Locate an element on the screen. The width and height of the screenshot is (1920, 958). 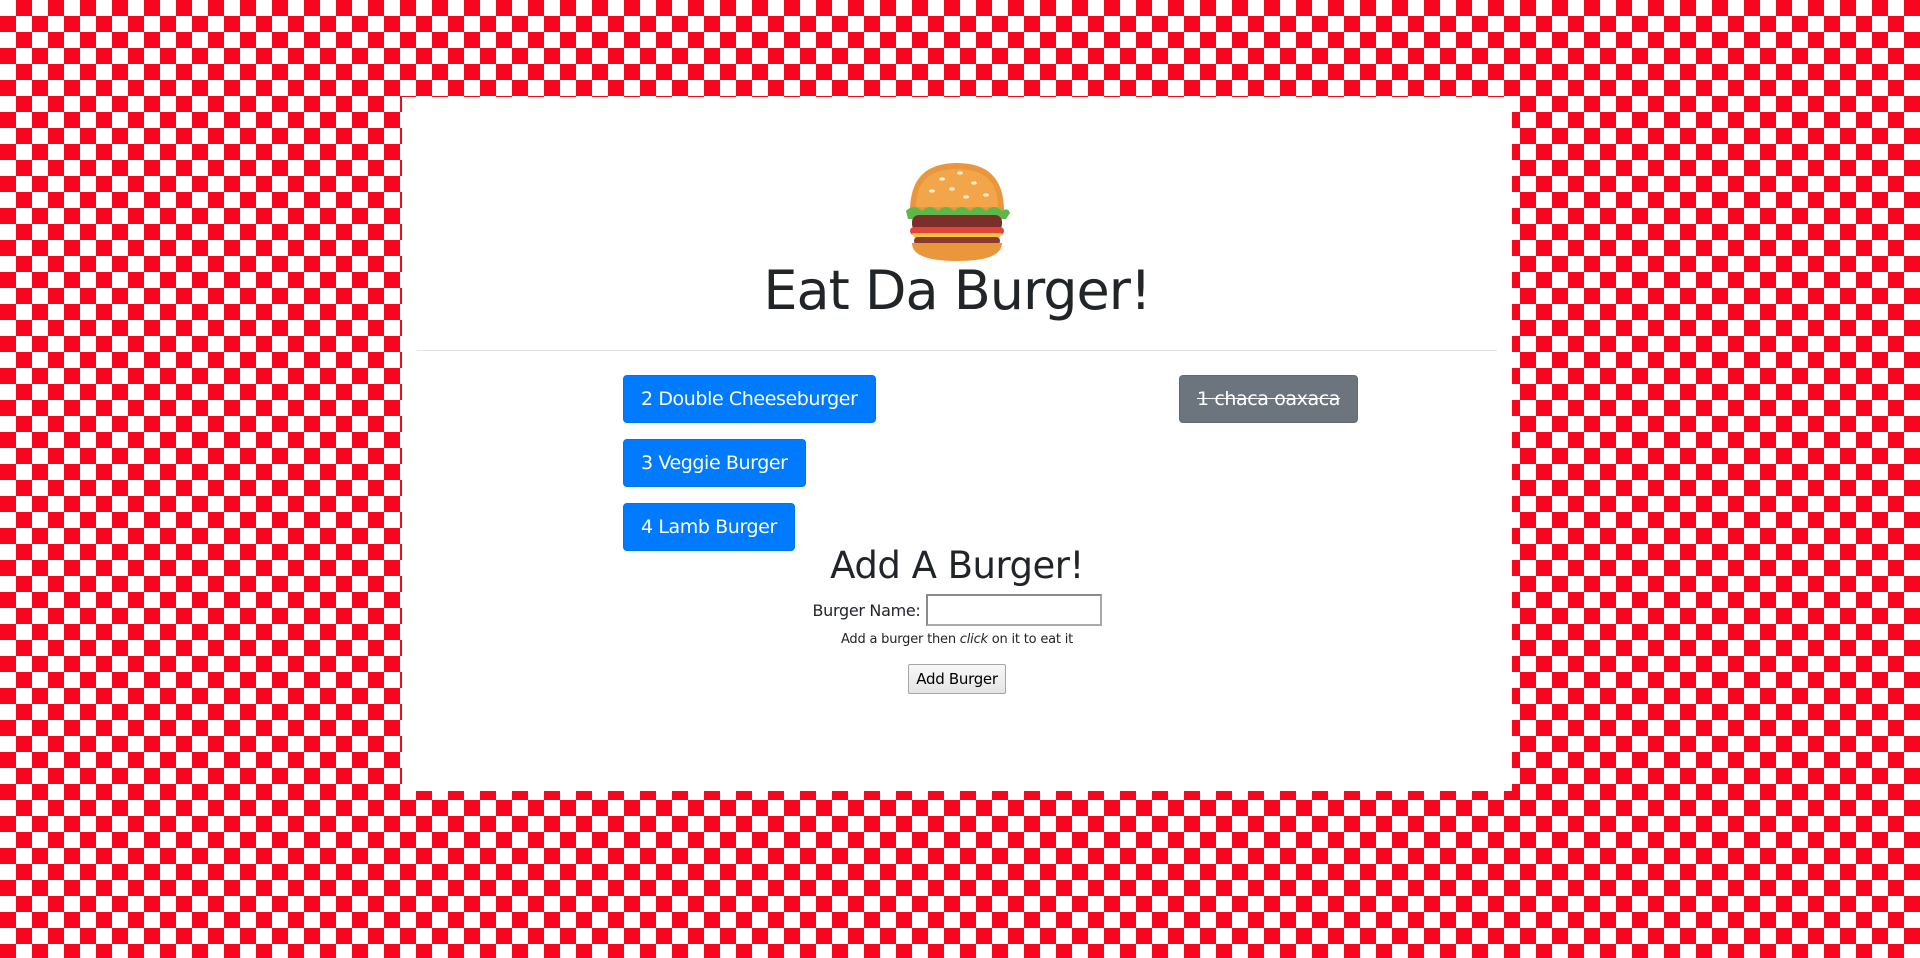
form-hint: Add a burger then click on it to eat it is located at coordinates (957, 639).